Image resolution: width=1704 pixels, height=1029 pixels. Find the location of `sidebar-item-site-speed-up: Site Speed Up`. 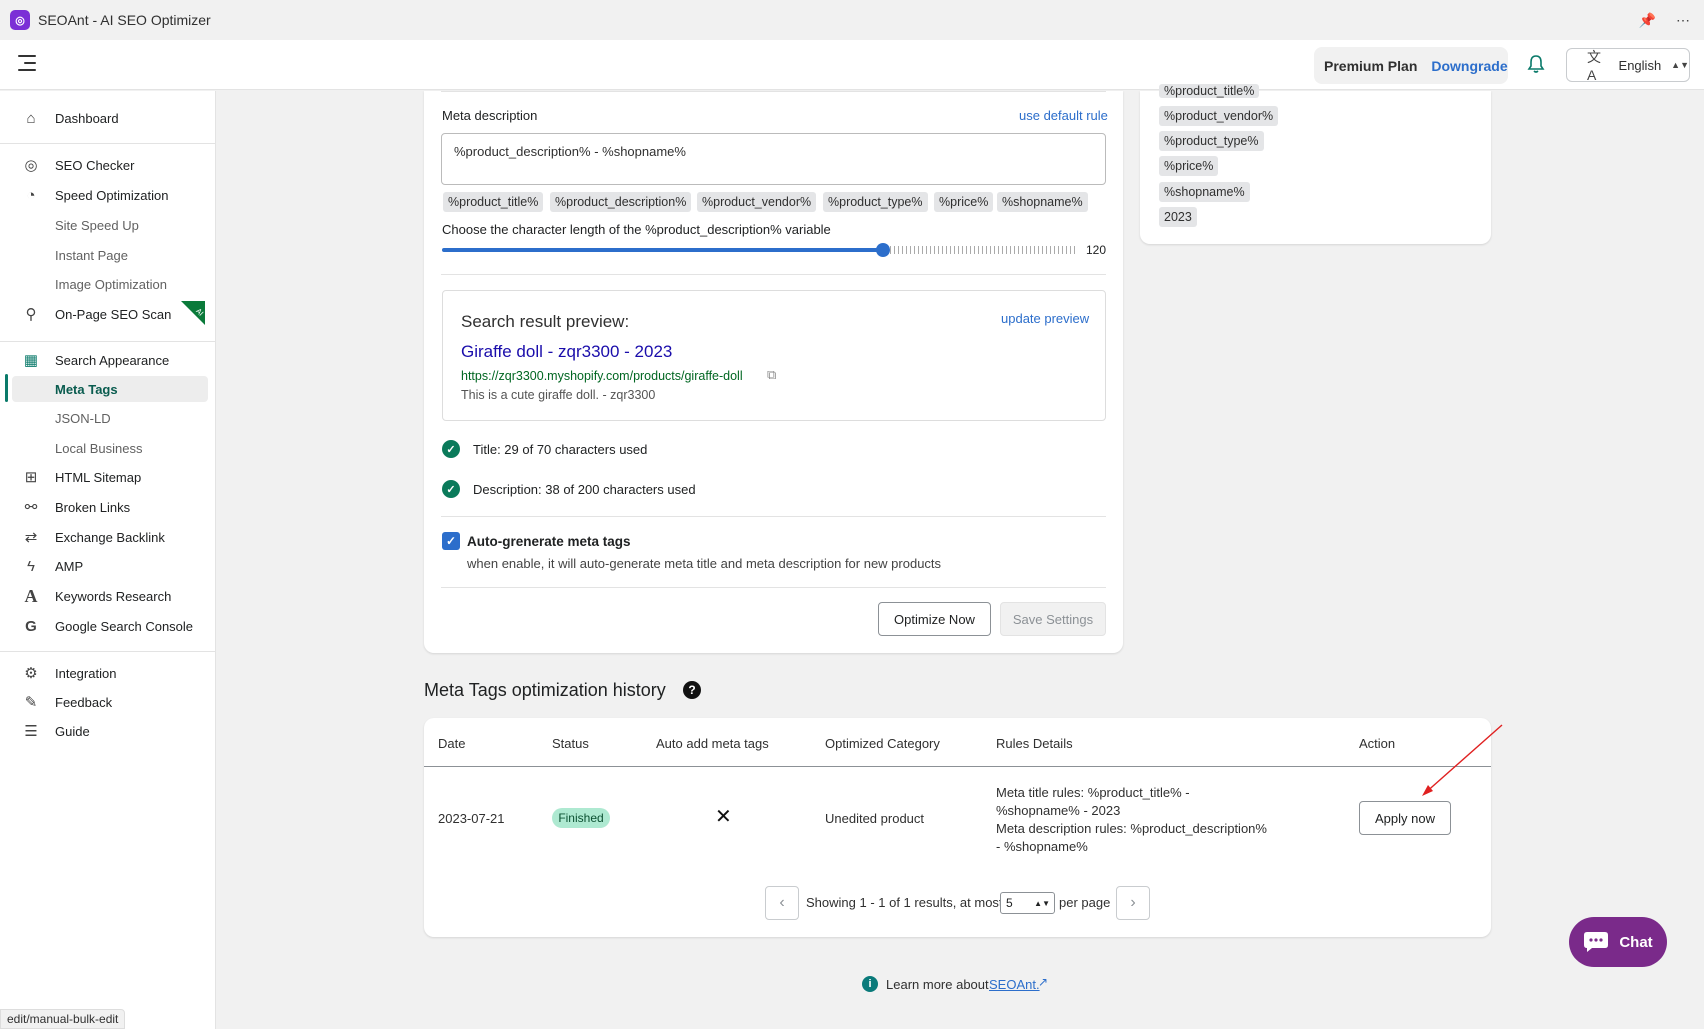

sidebar-item-site-speed-up: Site Speed Up is located at coordinates (108, 225).